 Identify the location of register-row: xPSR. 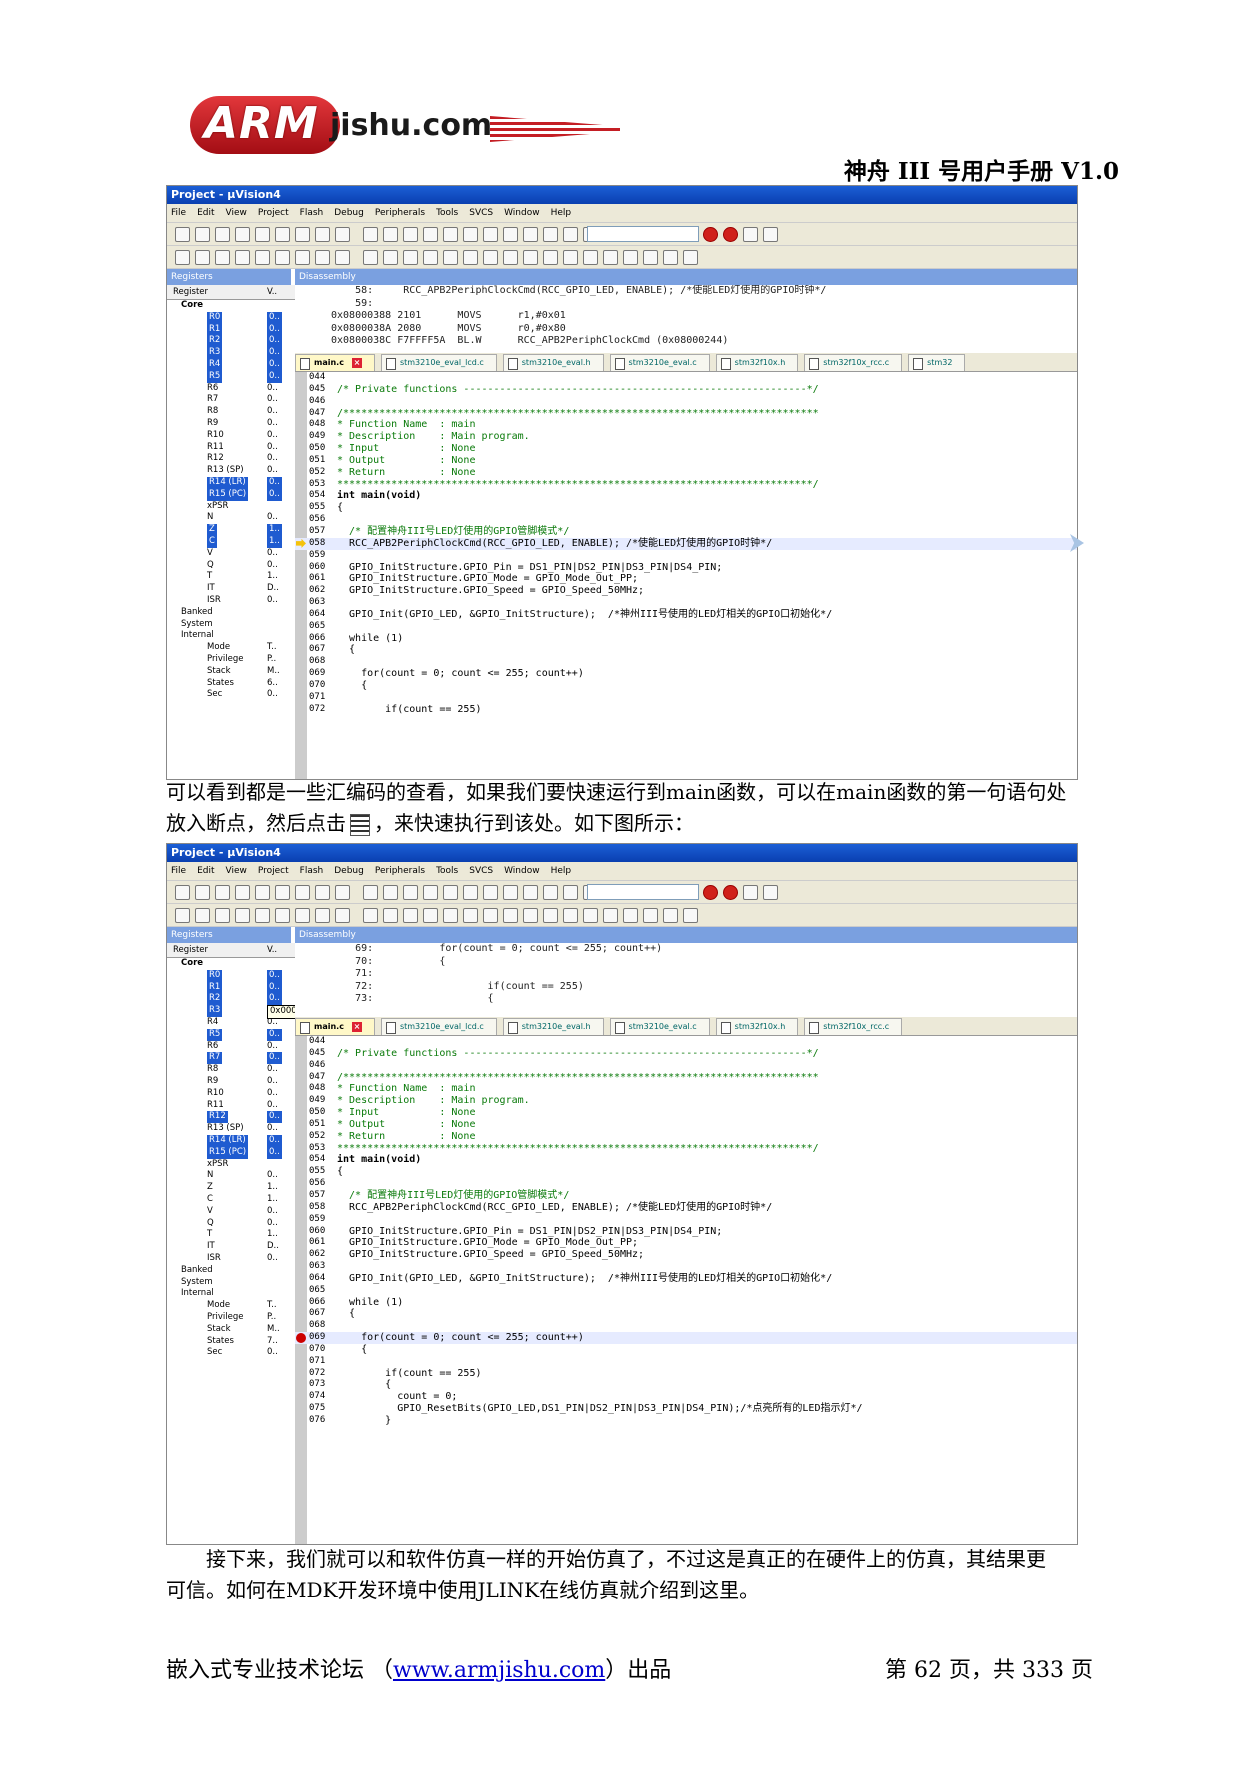
(231, 507).